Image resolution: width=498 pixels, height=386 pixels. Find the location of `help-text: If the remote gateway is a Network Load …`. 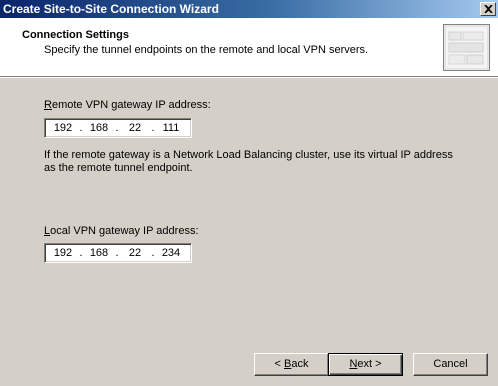

help-text: If the remote gateway is a Network Load … is located at coordinates (248, 161).